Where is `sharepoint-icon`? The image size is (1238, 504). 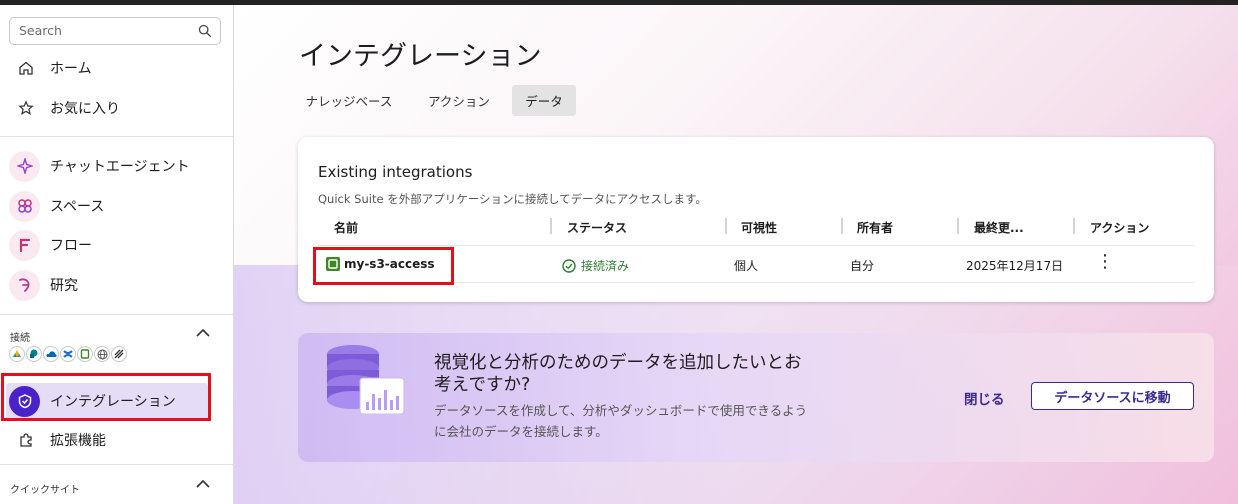 sharepoint-icon is located at coordinates (34, 354).